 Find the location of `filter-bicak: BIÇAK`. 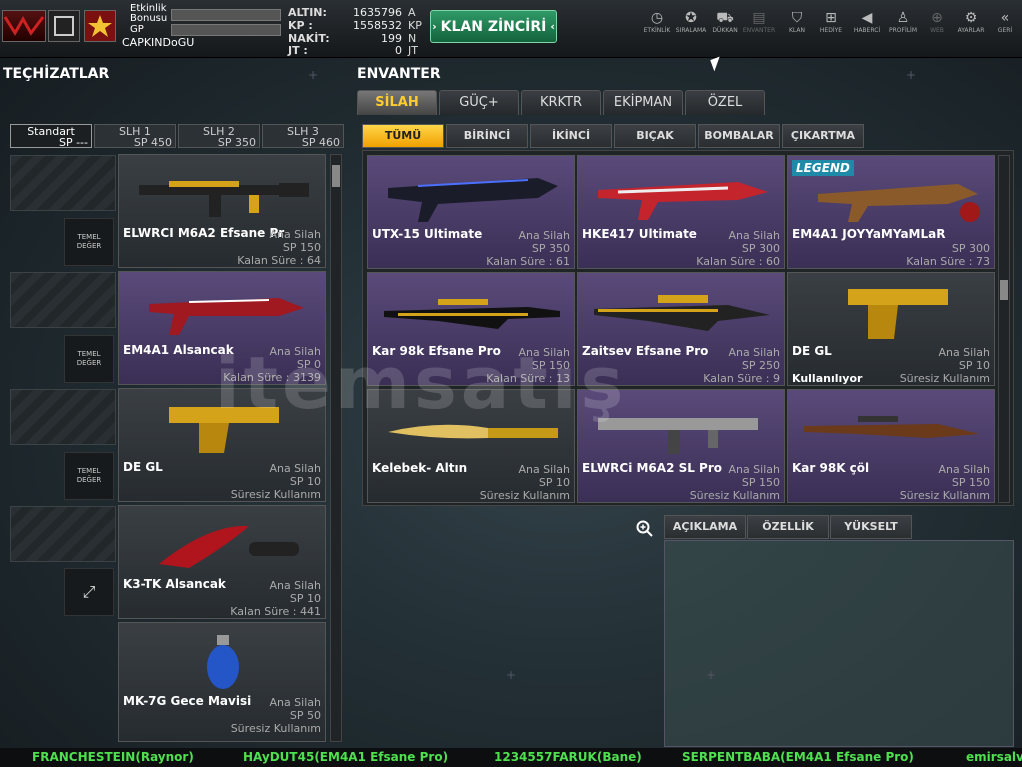

filter-bicak: BIÇAK is located at coordinates (655, 136).